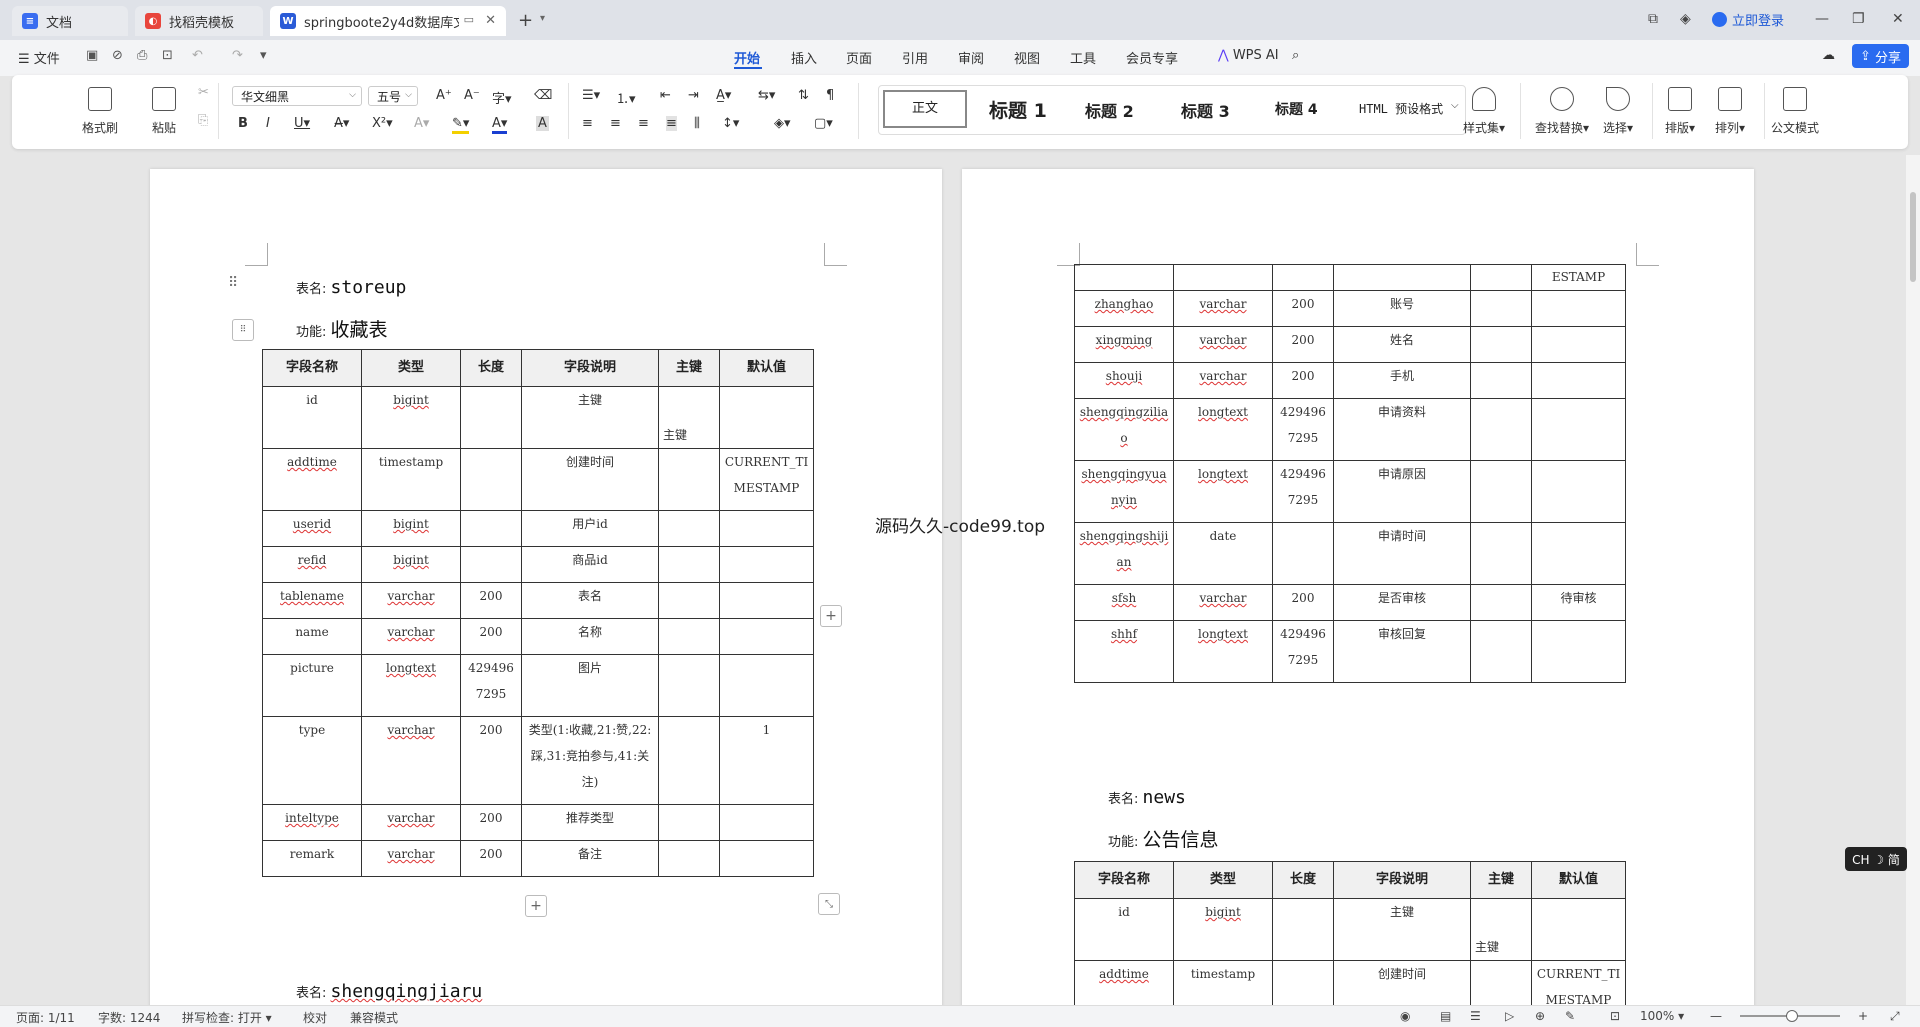  What do you see at coordinates (100, 111) in the screenshot?
I see `format-painter-button: 格式刷` at bounding box center [100, 111].